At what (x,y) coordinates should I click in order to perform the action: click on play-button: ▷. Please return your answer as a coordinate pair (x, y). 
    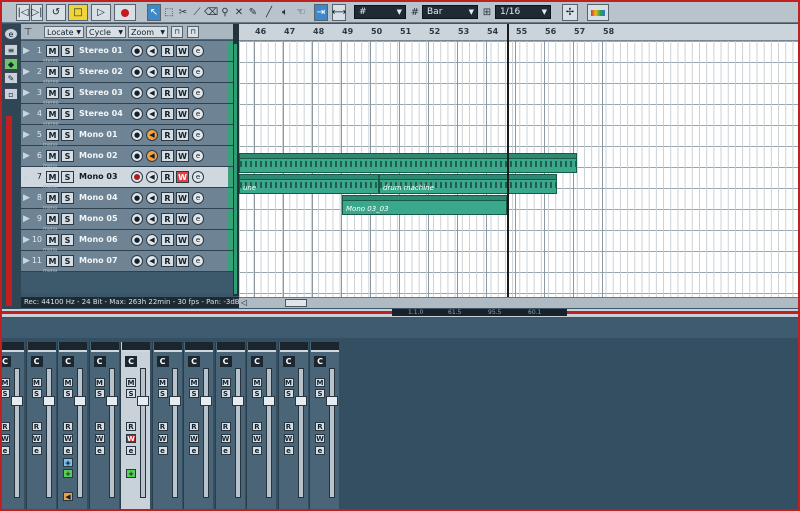
    Looking at the image, I should click on (101, 12).